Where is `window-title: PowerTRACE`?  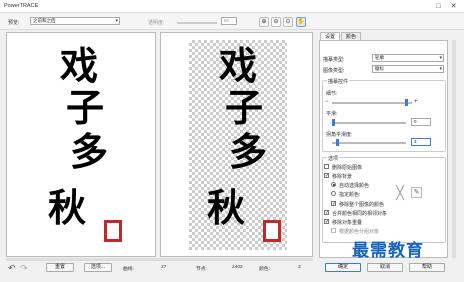 window-title: PowerTRACE is located at coordinates (21, 6).